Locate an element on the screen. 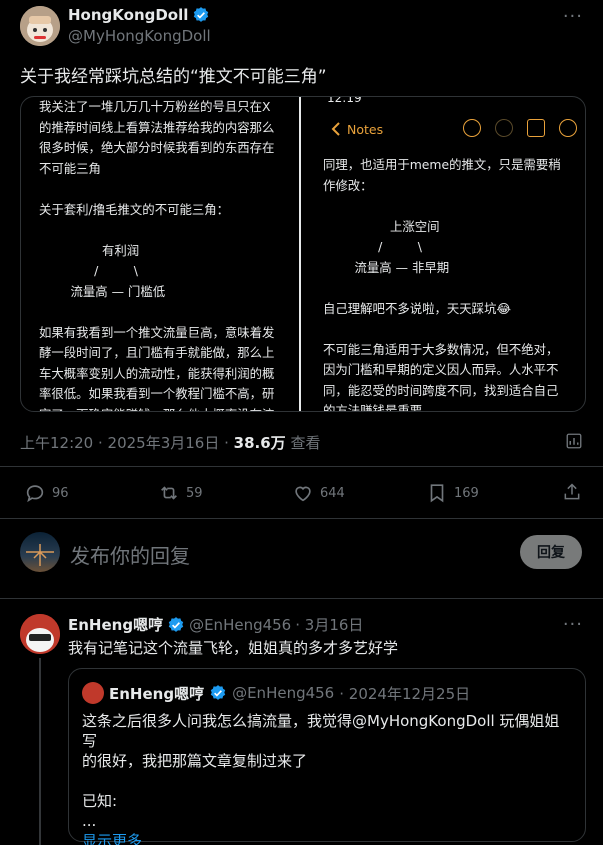  note-line: 同，能忍受的时间跨度不同，找到适合自己 is located at coordinates (441, 390).